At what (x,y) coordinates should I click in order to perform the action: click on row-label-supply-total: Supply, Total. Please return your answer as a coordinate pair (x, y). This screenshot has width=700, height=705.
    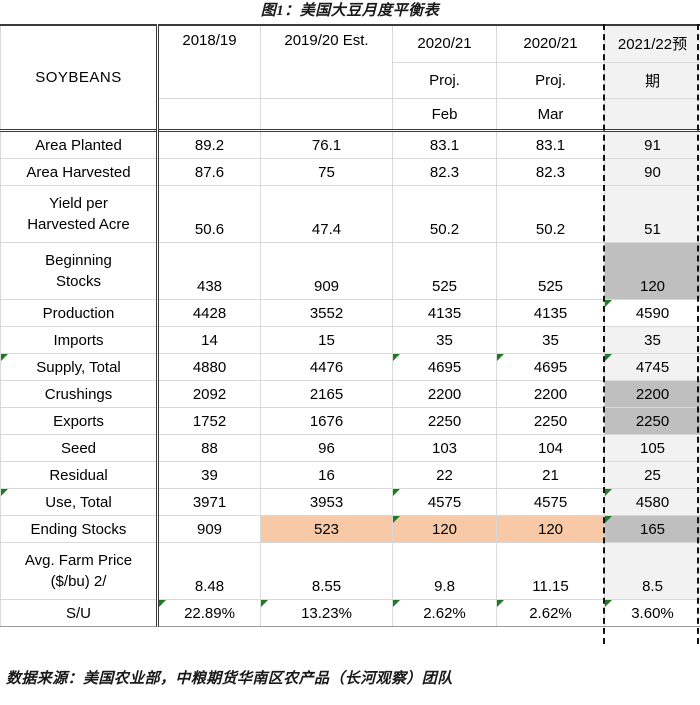
    Looking at the image, I should click on (79, 367).